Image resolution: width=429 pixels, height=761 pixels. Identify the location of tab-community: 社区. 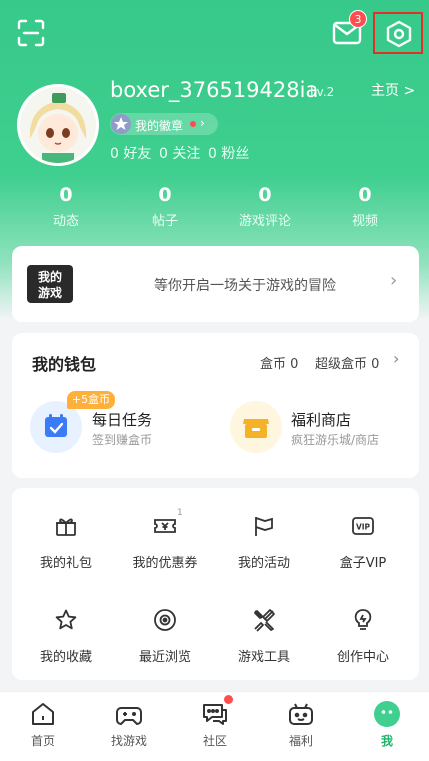
(215, 726).